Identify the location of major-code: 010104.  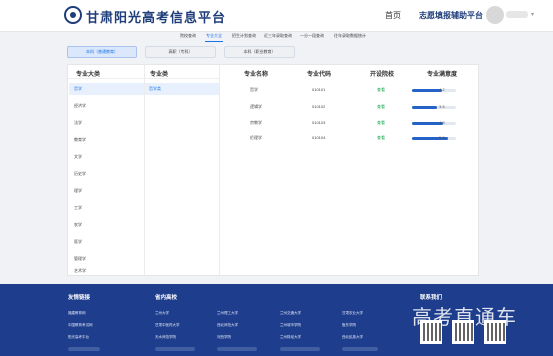
(319, 137).